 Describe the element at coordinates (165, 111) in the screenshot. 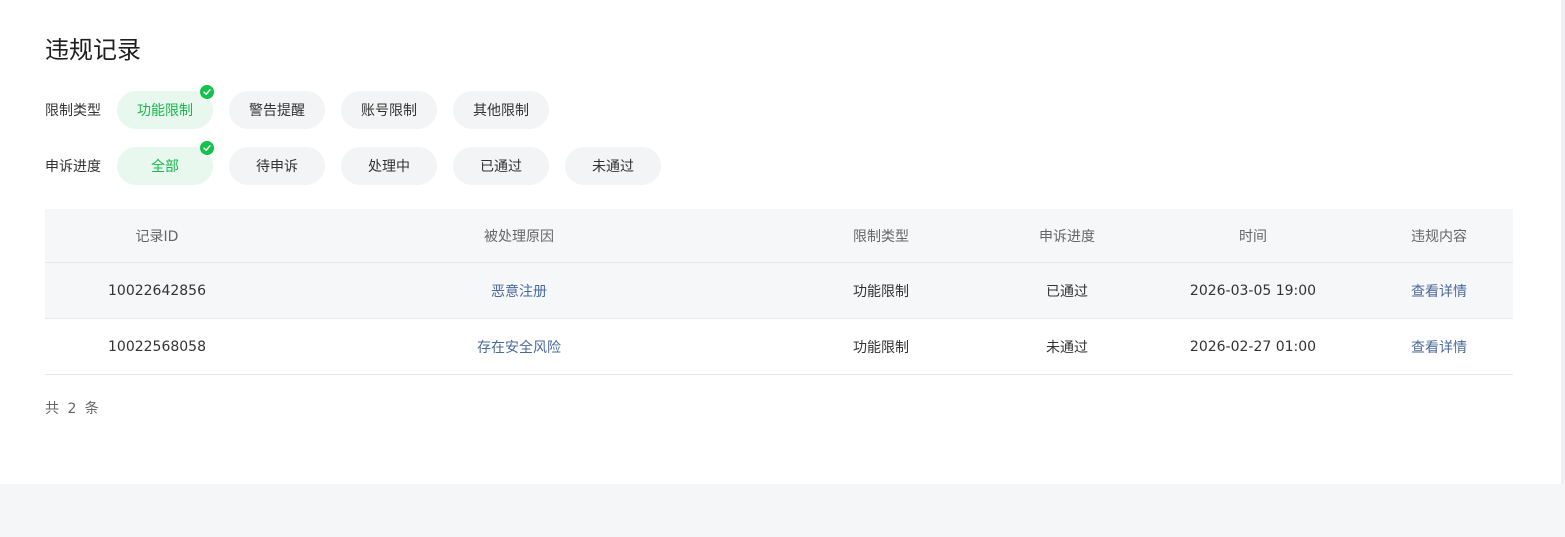

I see `chip-label: 功能限制` at that location.